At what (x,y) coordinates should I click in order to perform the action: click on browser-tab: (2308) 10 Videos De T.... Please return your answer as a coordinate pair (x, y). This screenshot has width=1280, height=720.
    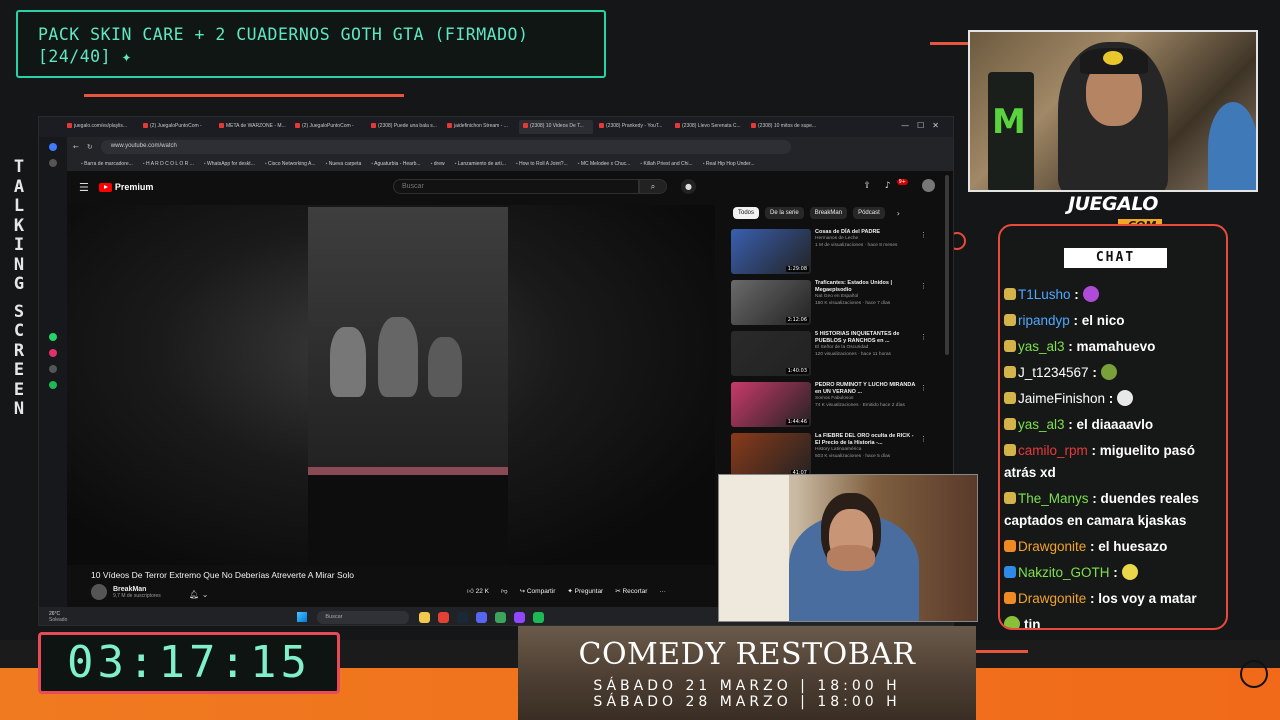
    Looking at the image, I should click on (556, 127).